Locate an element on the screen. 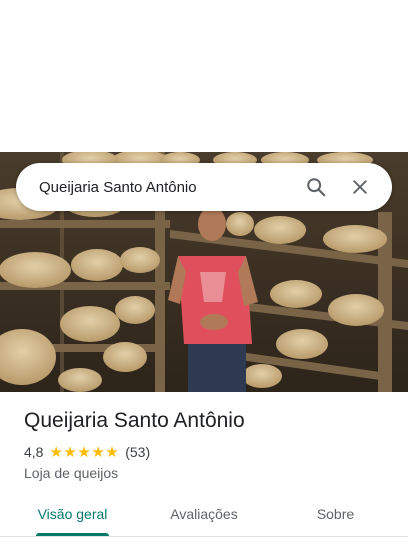 The width and height of the screenshot is (408, 544). rating-row: 4,8 ★ ★ ★ ★ ★ (53) is located at coordinates (87, 452).